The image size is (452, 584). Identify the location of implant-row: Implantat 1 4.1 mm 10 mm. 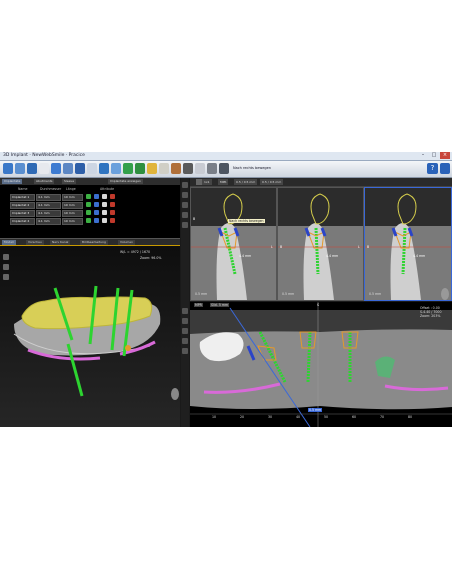
(90, 197).